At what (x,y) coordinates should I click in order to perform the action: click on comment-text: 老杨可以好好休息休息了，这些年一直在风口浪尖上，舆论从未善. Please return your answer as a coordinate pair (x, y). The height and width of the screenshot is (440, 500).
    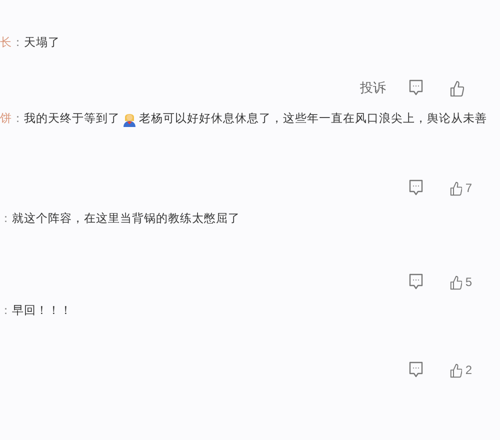
    Looking at the image, I should click on (313, 119).